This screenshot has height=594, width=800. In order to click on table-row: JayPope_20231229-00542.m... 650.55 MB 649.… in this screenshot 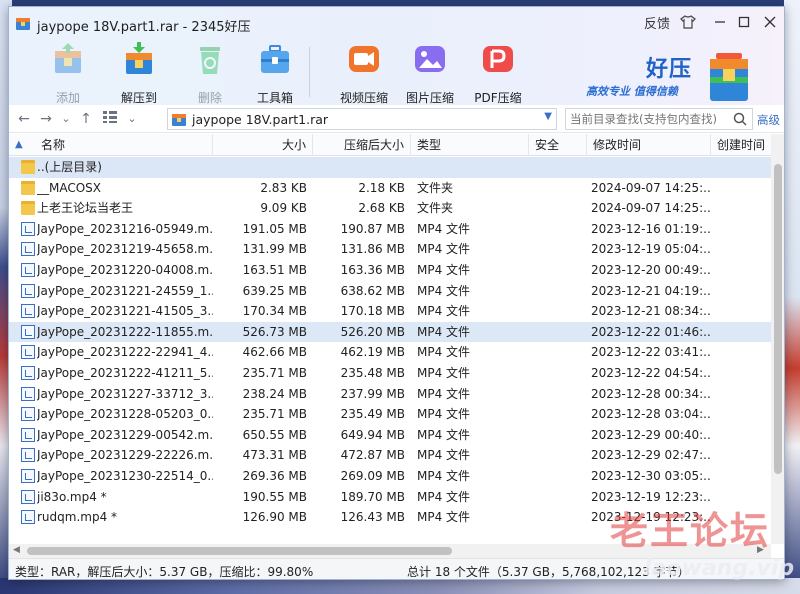, I will do `click(390, 435)`.